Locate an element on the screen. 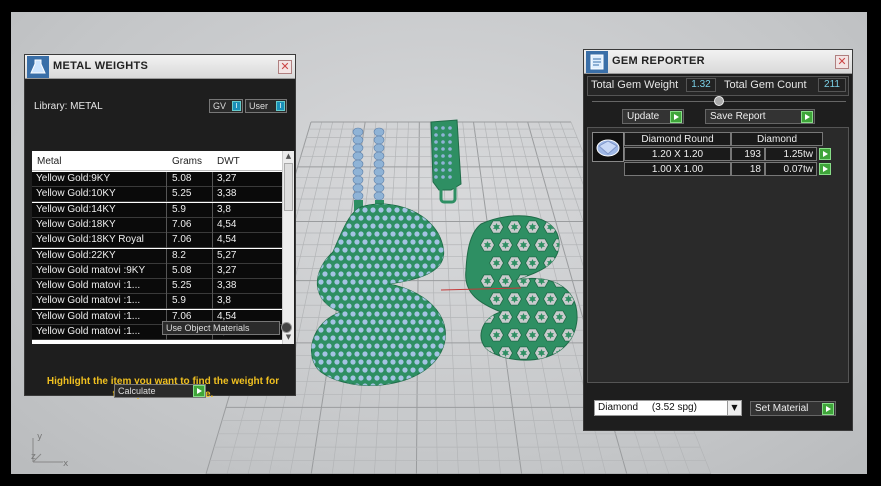 The image size is (881, 486). column-header-metal: Metal is located at coordinates (49, 161).